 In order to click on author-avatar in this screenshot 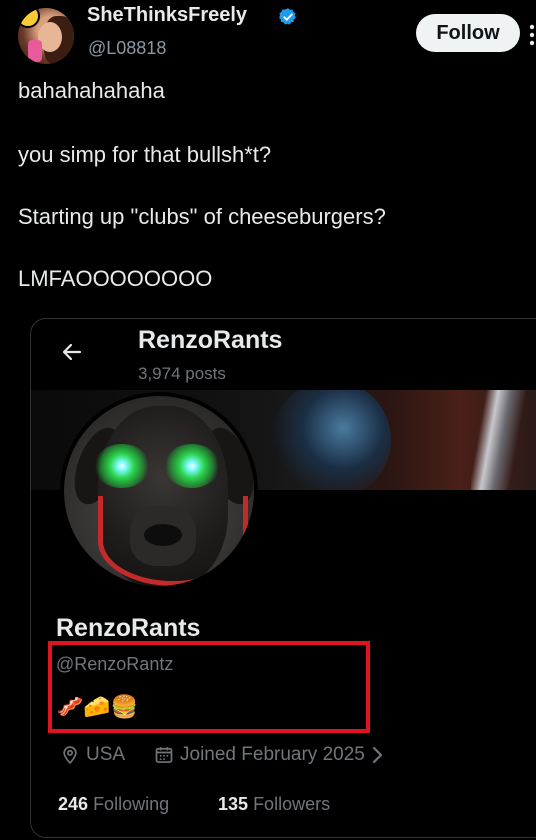, I will do `click(46, 36)`.